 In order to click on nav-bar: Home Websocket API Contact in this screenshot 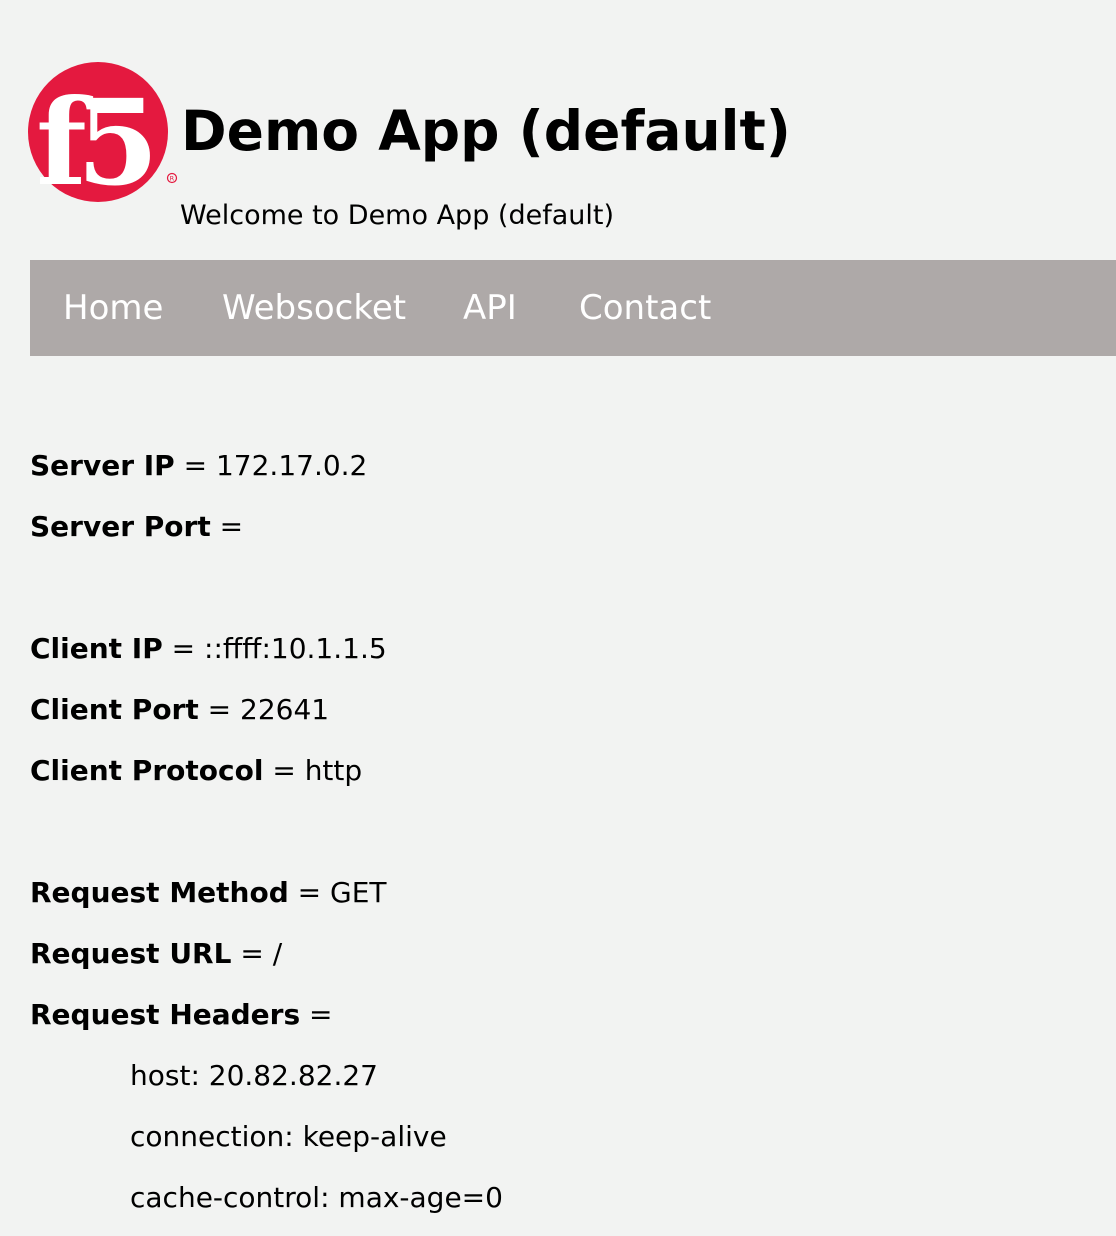, I will do `click(573, 308)`.